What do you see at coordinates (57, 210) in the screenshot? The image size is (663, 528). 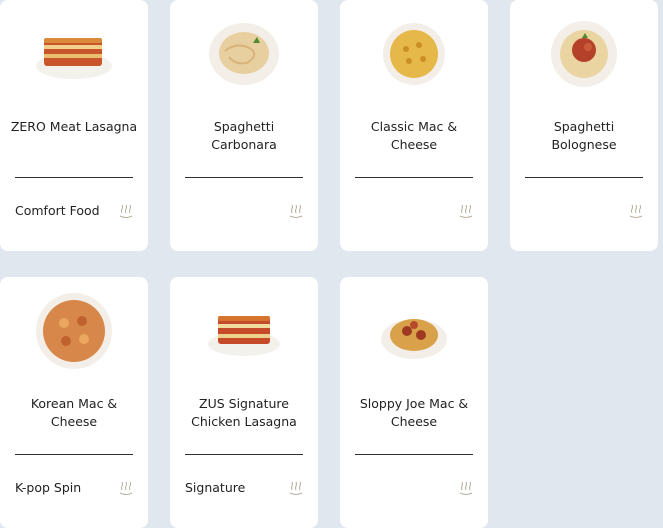 I see `menu-card-tag: Comfort Food` at bounding box center [57, 210].